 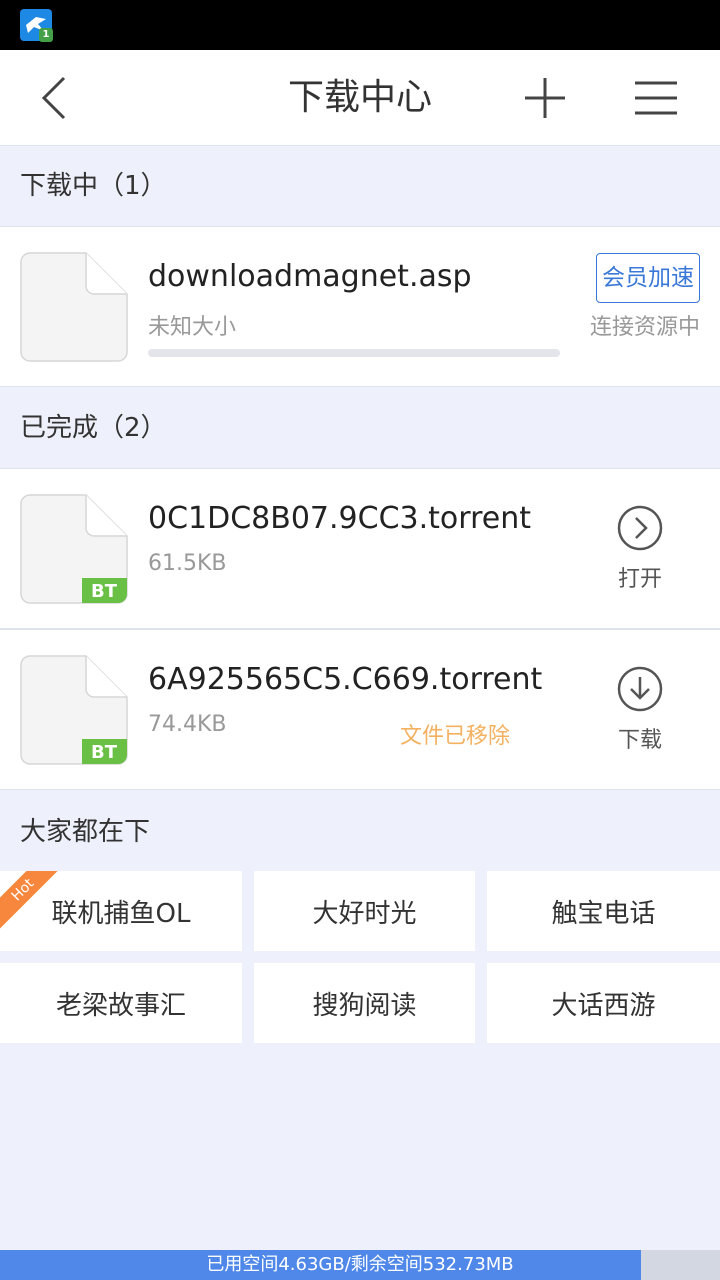 What do you see at coordinates (603, 1005) in the screenshot?
I see `popular-item-label: 大话西游` at bounding box center [603, 1005].